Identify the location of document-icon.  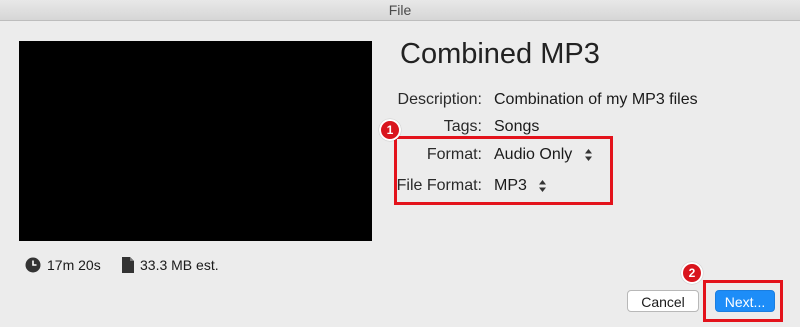
(128, 265).